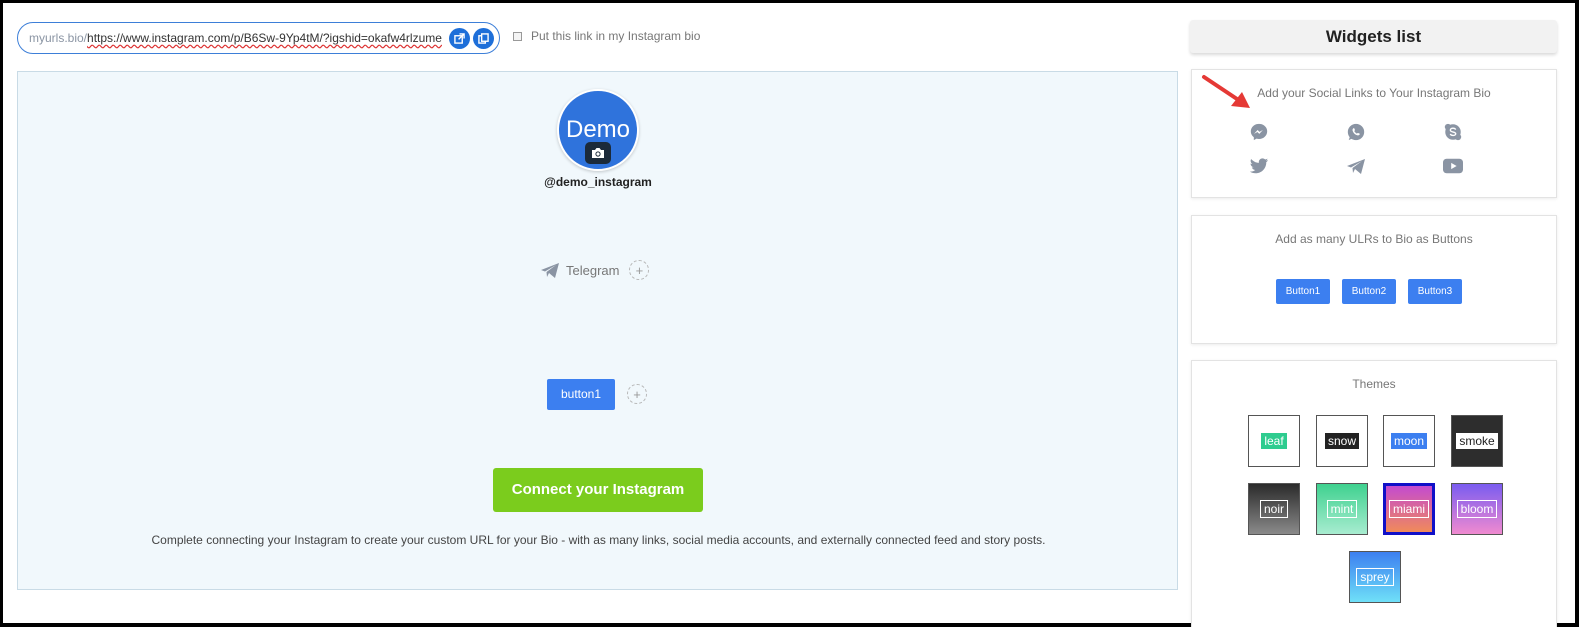  What do you see at coordinates (1226, 91) in the screenshot?
I see `annotation-arrow` at bounding box center [1226, 91].